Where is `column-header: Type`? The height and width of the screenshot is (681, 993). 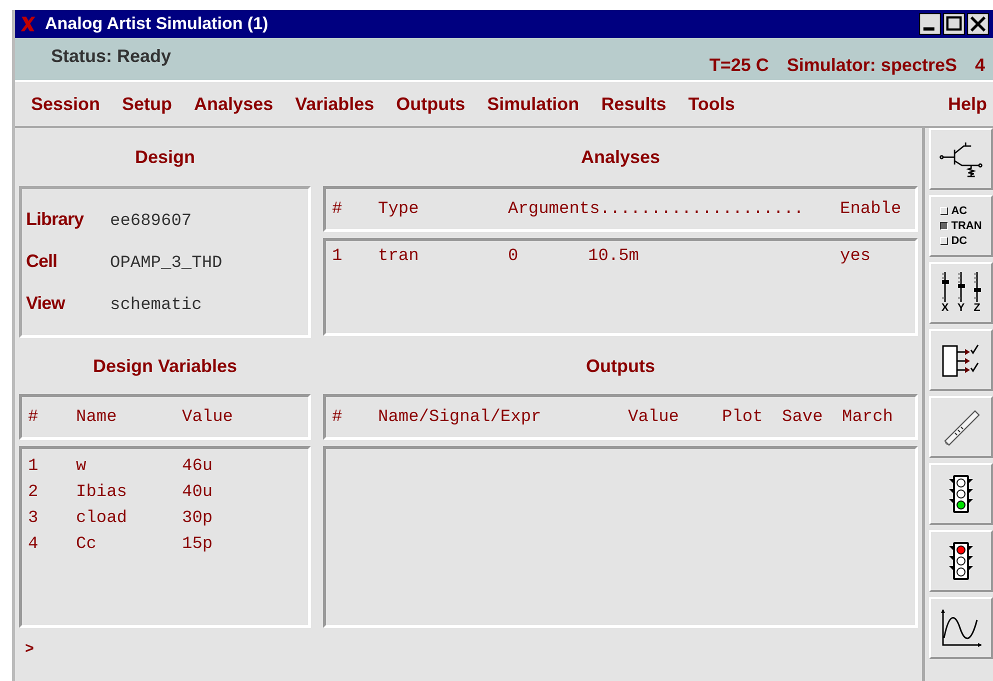 column-header: Type is located at coordinates (399, 209).